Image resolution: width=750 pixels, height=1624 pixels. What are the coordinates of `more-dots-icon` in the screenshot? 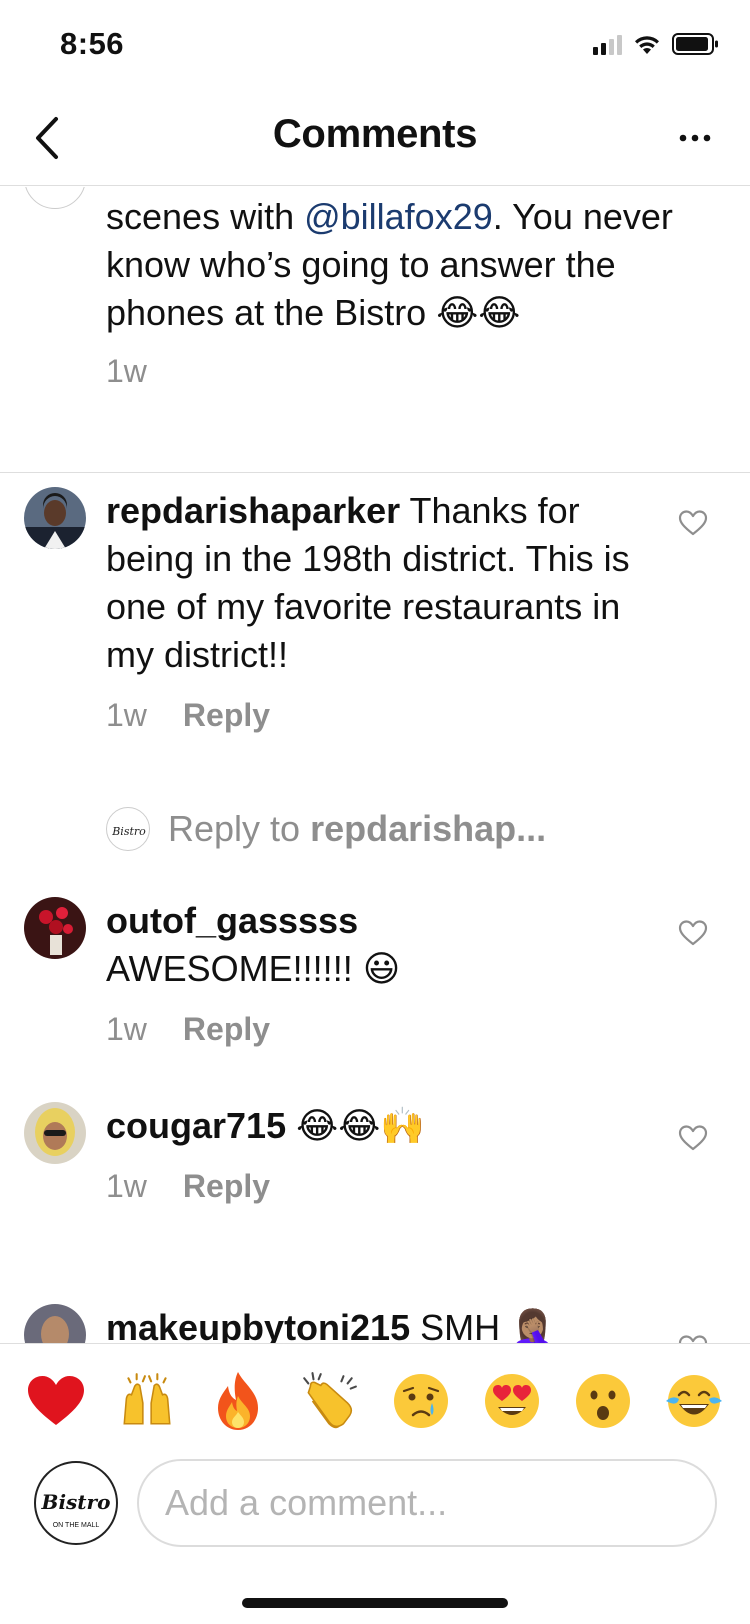 It's located at (695, 138).